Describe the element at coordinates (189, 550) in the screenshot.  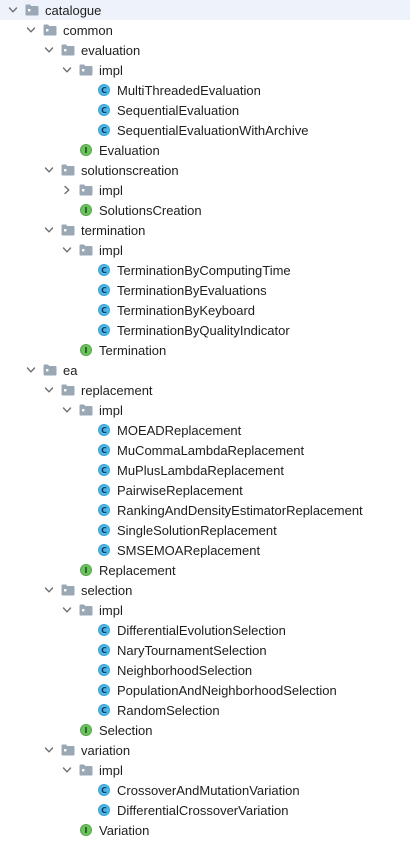
I see `tree-item-label: SMSEMOAReplacement` at that location.